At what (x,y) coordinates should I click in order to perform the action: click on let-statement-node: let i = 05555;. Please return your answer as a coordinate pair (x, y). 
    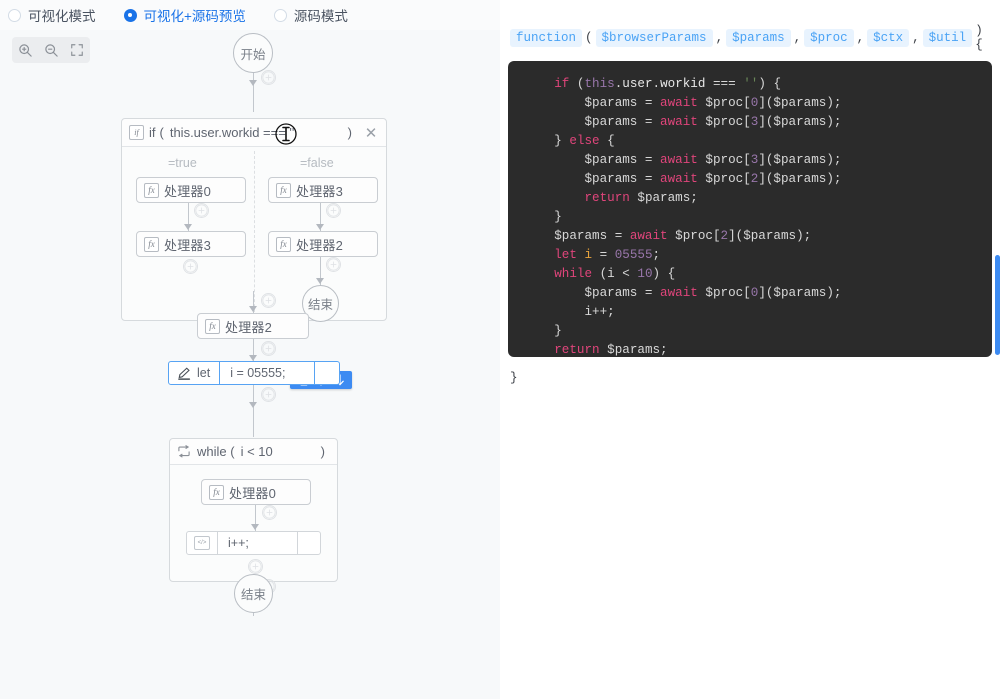
    Looking at the image, I should click on (254, 373).